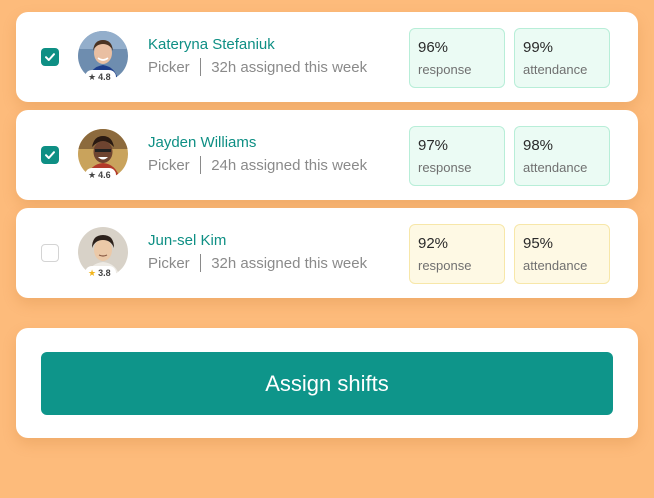  I want to click on response-metric: 96% response, so click(457, 58).